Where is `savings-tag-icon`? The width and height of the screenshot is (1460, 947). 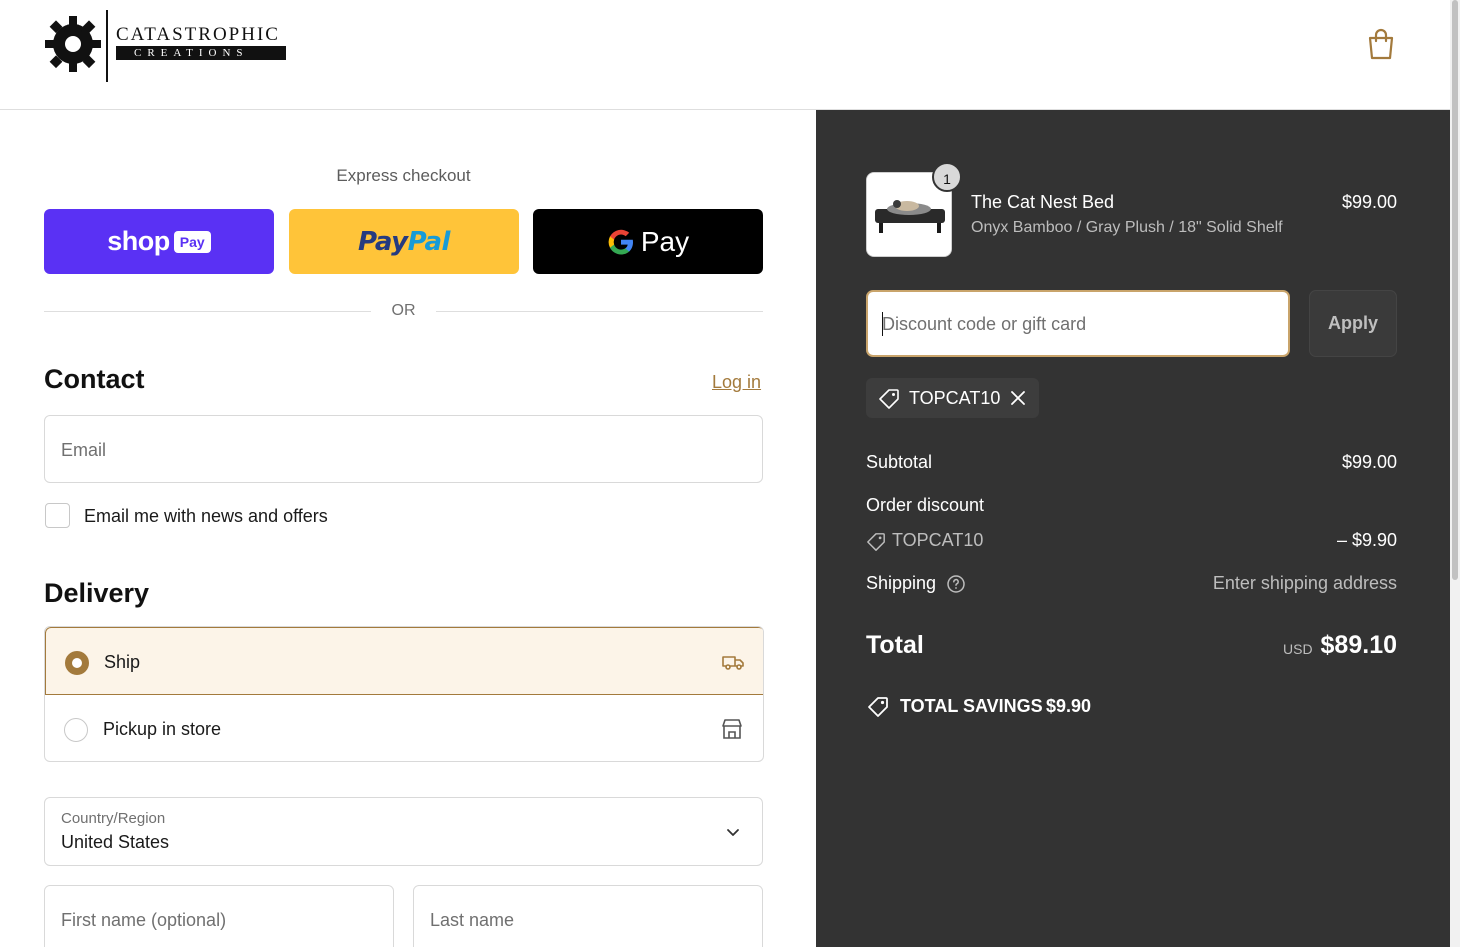 savings-tag-icon is located at coordinates (878, 707).